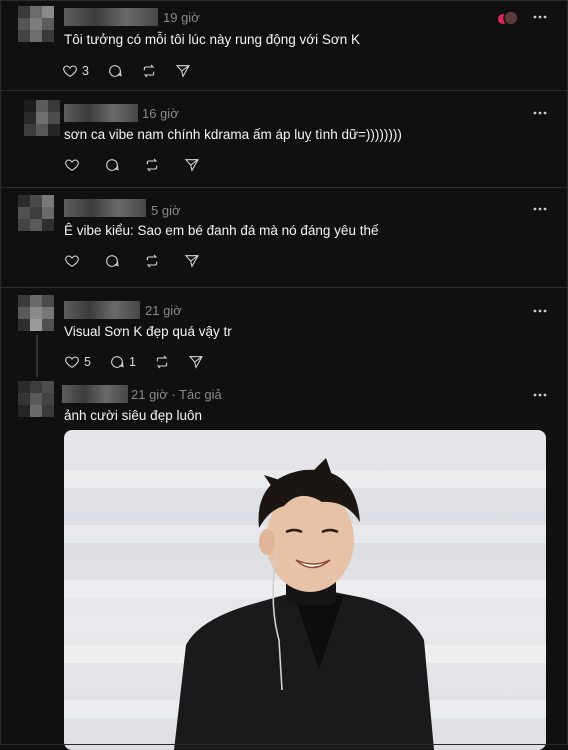 This screenshot has height=750, width=568. What do you see at coordinates (181, 17) in the screenshot?
I see `post-time: 19 giờ` at bounding box center [181, 17].